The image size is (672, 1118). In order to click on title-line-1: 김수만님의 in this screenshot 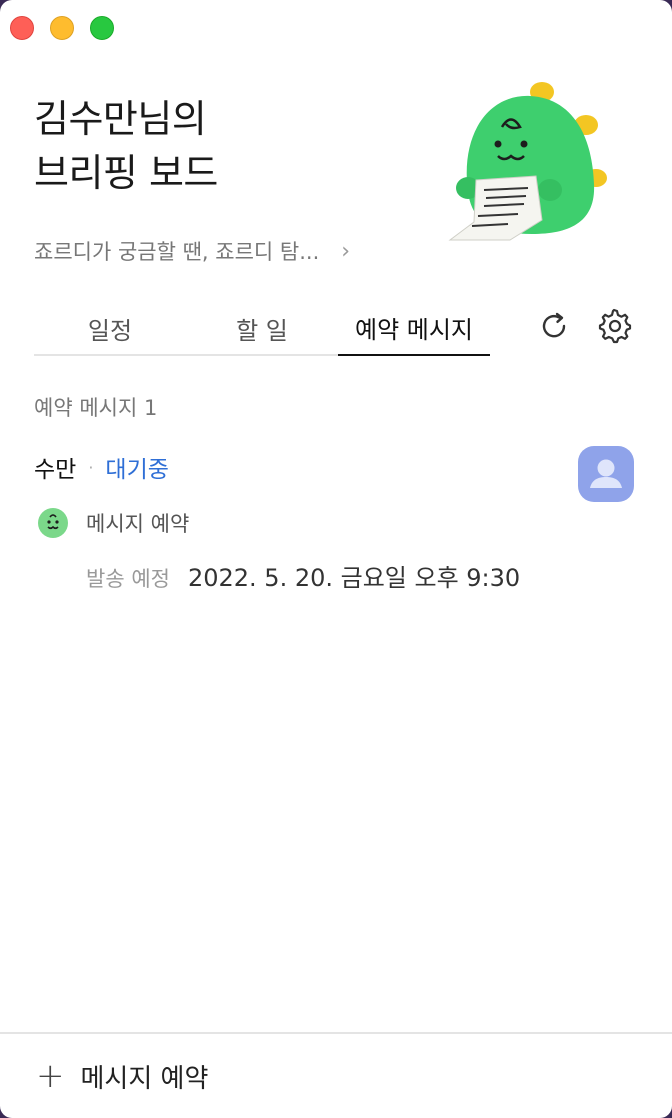, I will do `click(120, 119)`.